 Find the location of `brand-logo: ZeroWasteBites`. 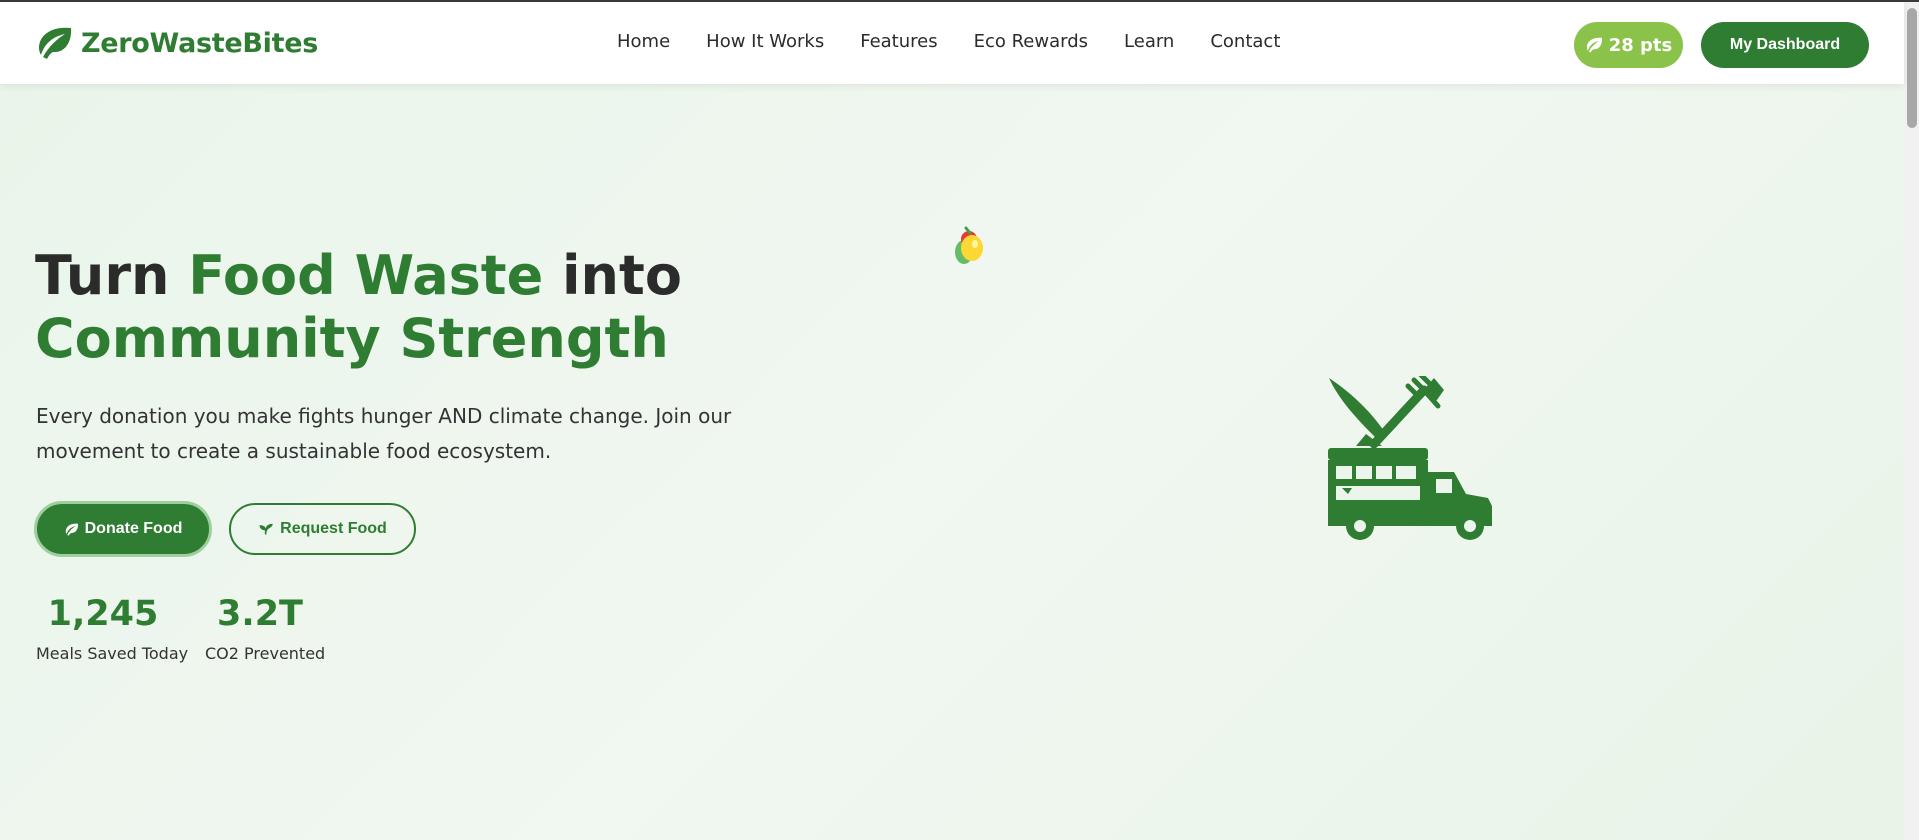

brand-logo: ZeroWasteBites is located at coordinates (176, 43).